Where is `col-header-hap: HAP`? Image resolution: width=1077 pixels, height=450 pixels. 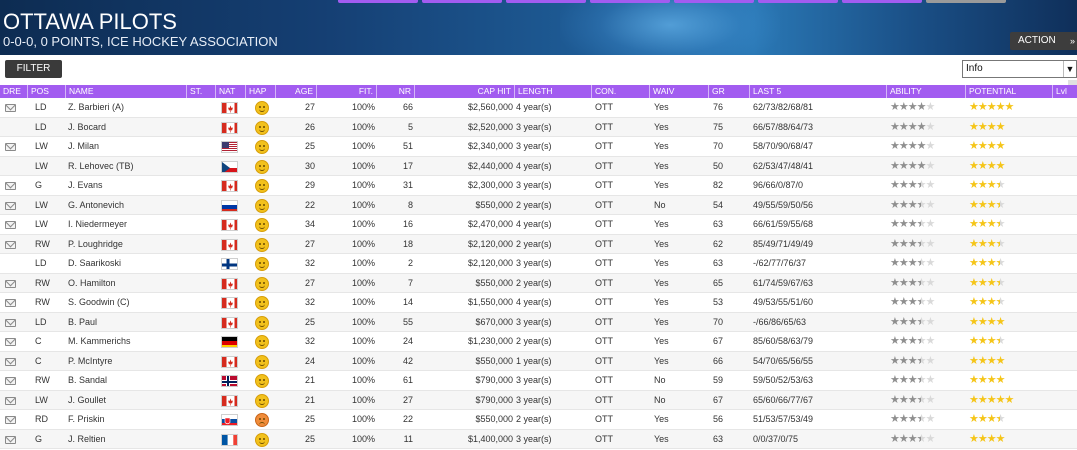 col-header-hap: HAP is located at coordinates (261, 91).